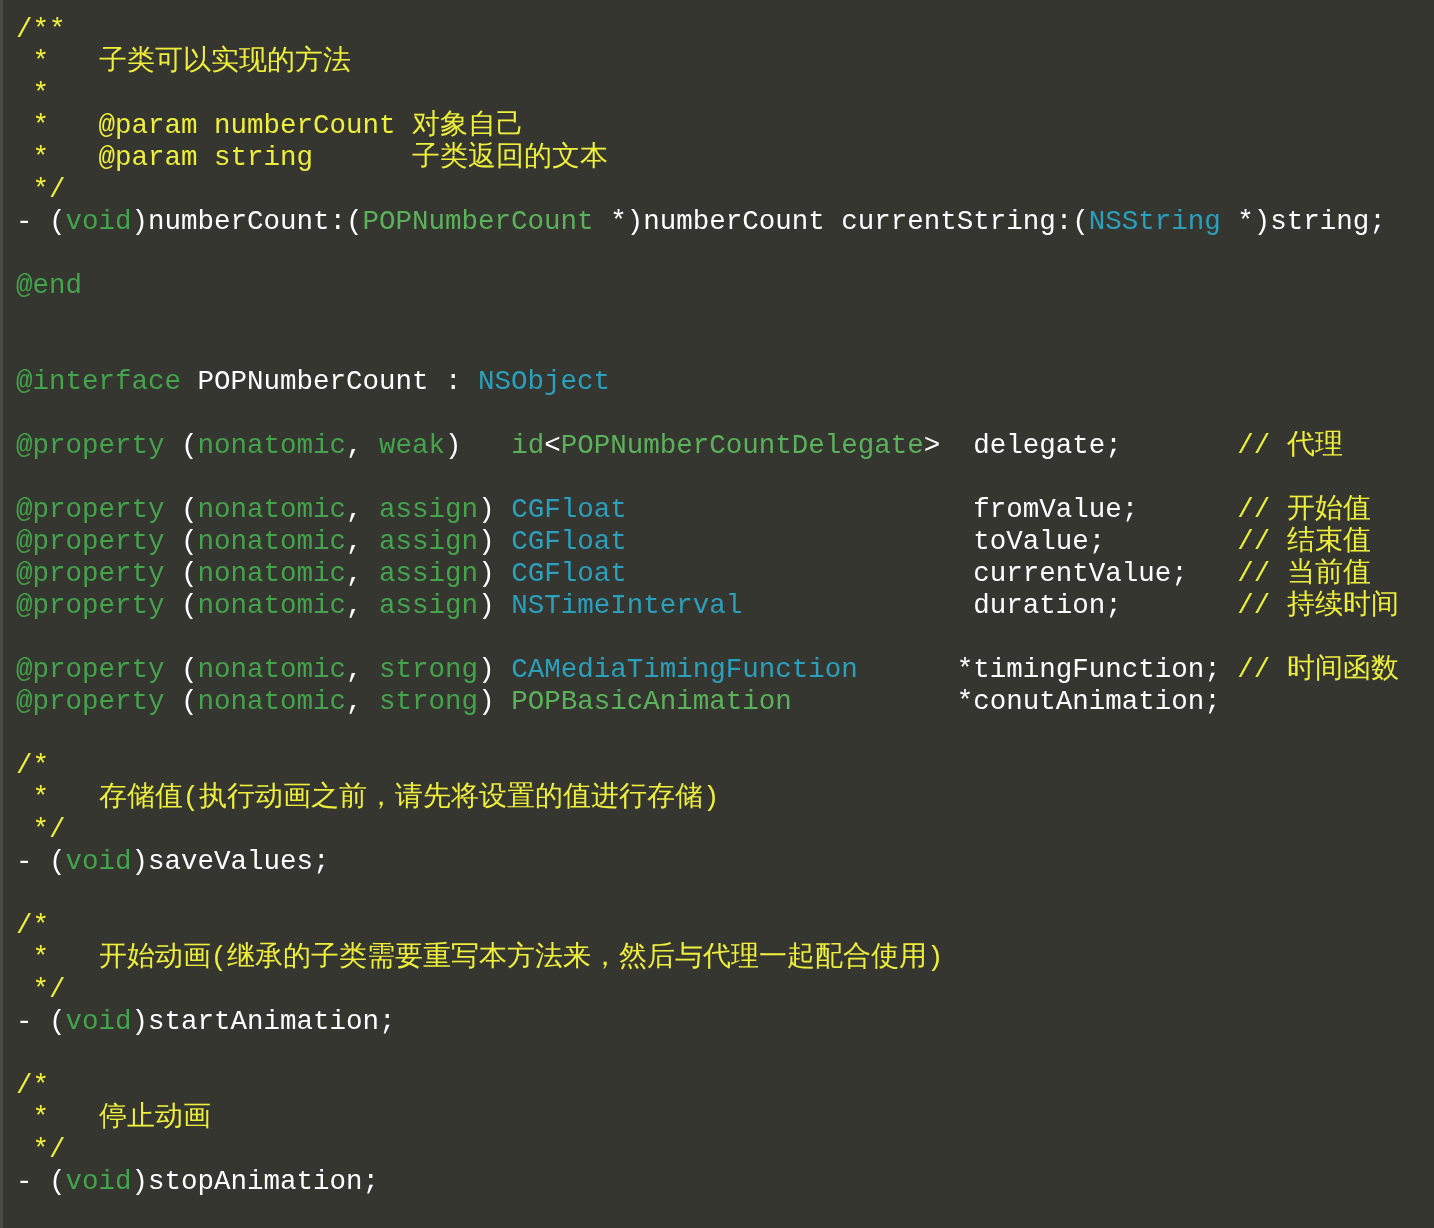 Image resolution: width=1434 pixels, height=1228 pixels. What do you see at coordinates (121, 1118) in the screenshot?
I see `code-line: * 停止动画` at bounding box center [121, 1118].